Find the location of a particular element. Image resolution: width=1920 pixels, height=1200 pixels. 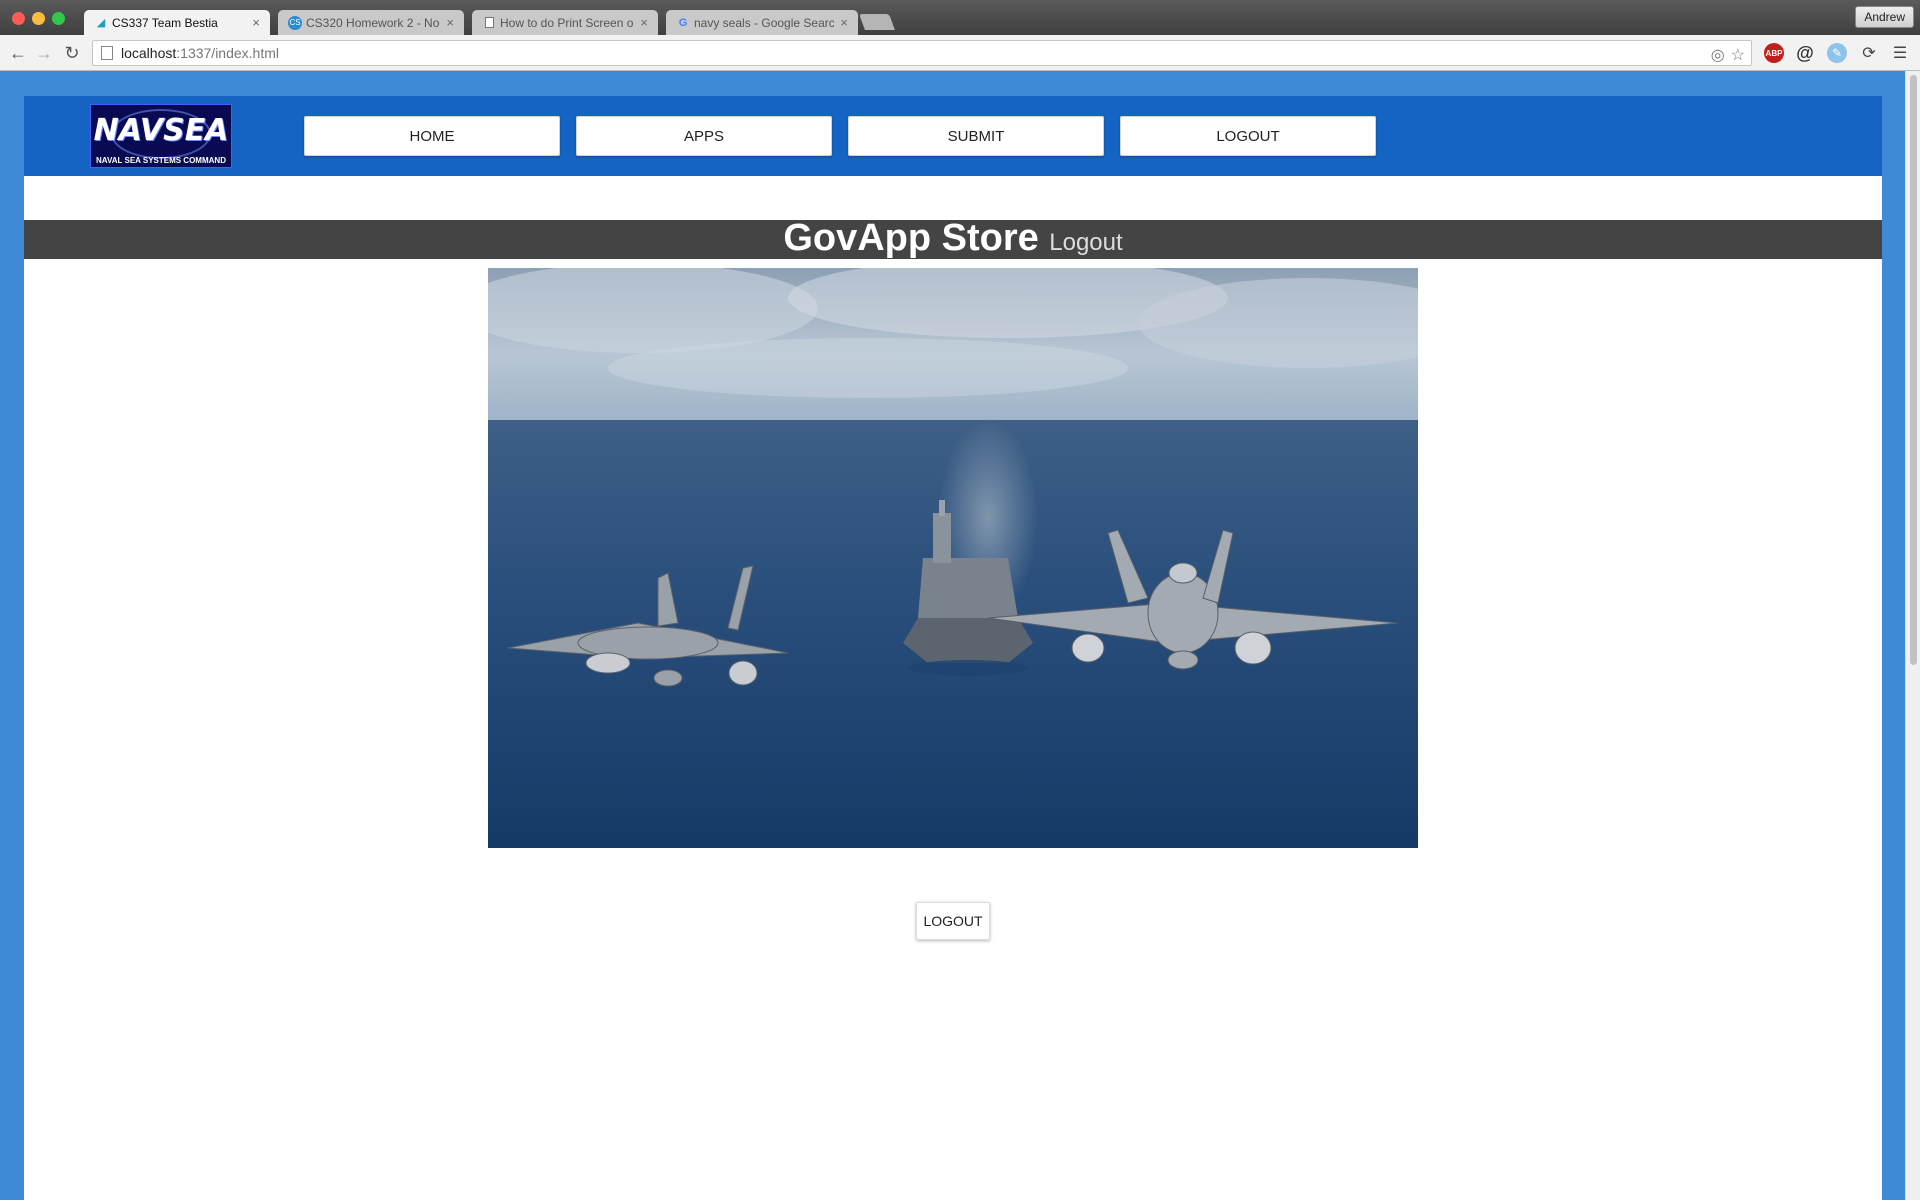

tab-title: CS320 Homework 2 - Noo is located at coordinates (373, 22).